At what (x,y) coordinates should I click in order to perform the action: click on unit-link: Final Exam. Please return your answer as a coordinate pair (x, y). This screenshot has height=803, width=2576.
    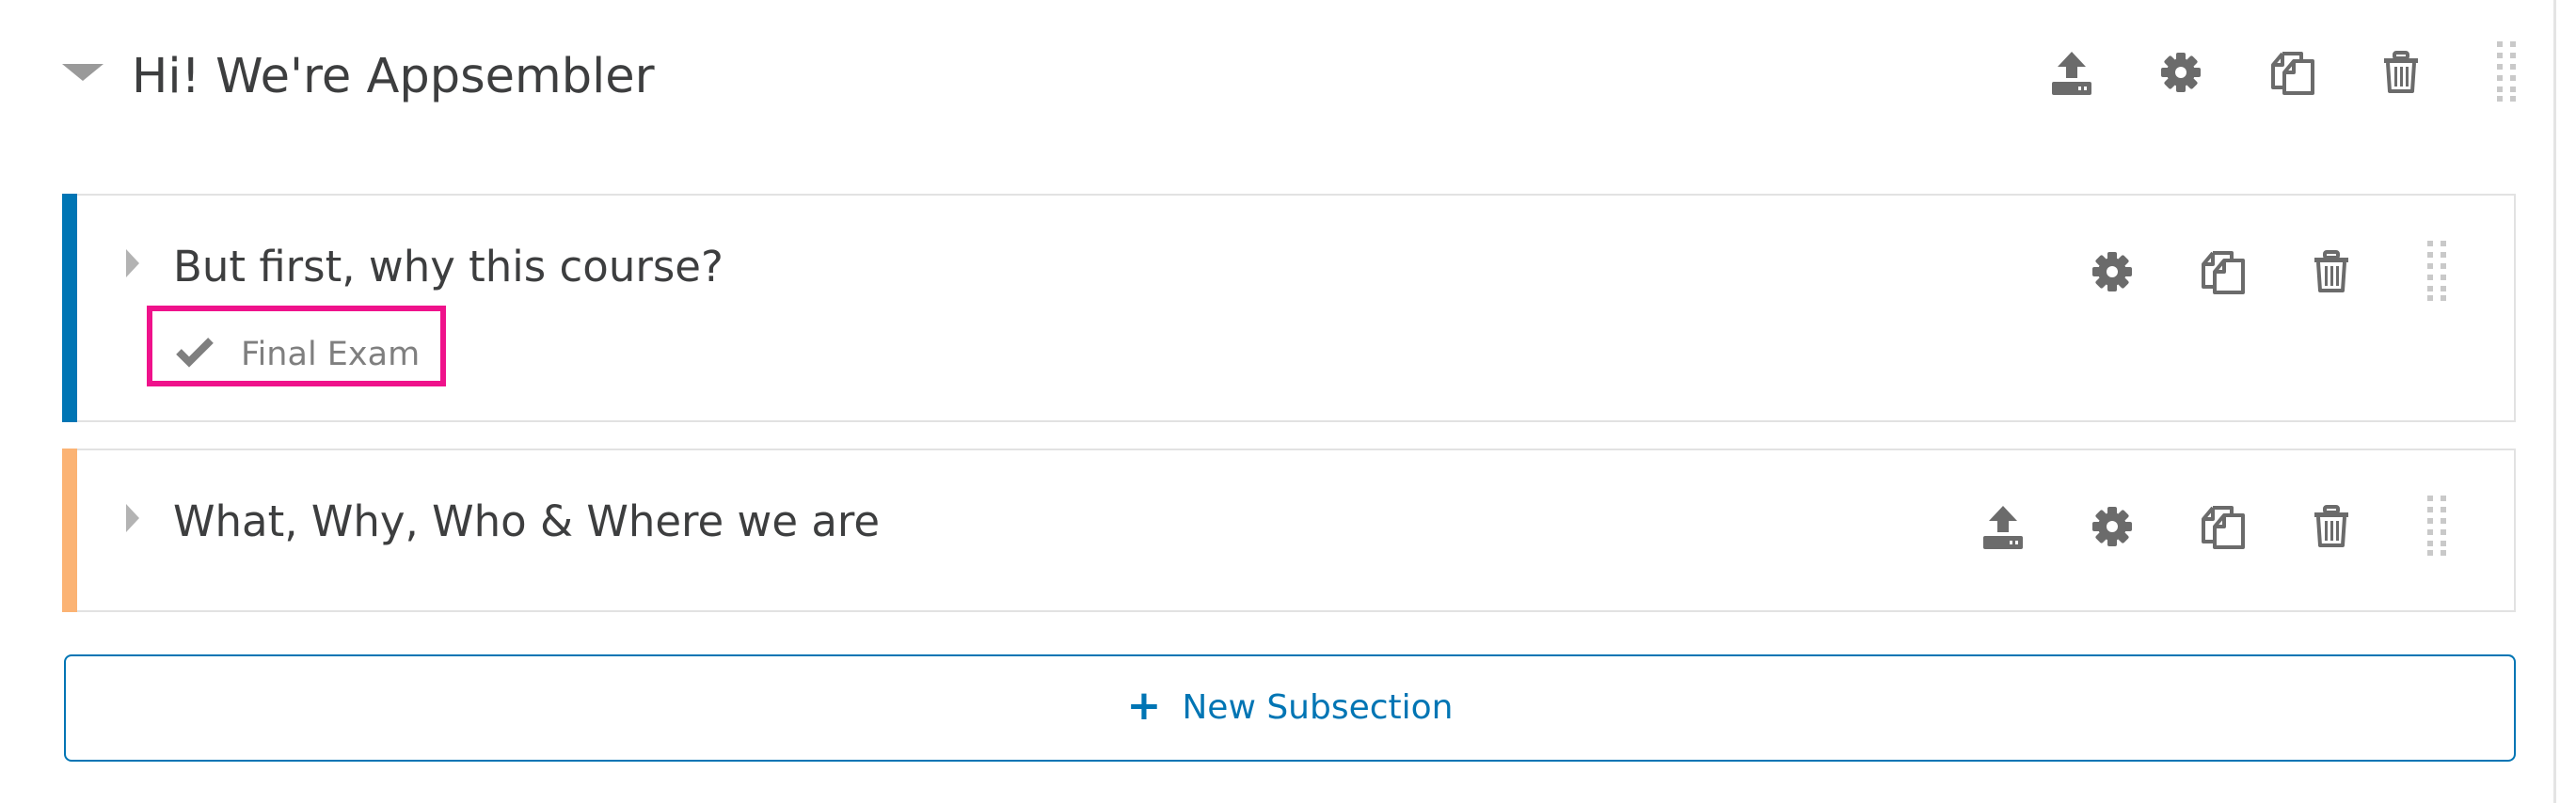
    Looking at the image, I should click on (330, 354).